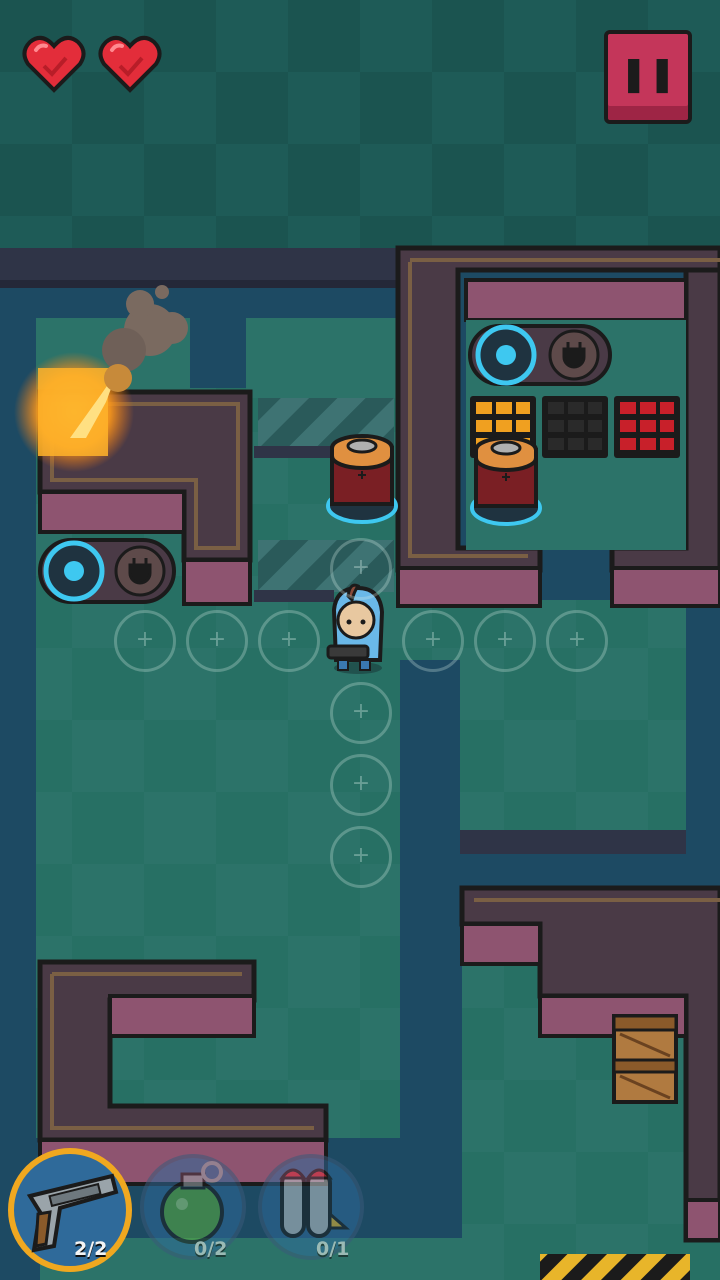 The image size is (720, 1280). I want to click on pistol-count: 2/2, so click(91, 1249).